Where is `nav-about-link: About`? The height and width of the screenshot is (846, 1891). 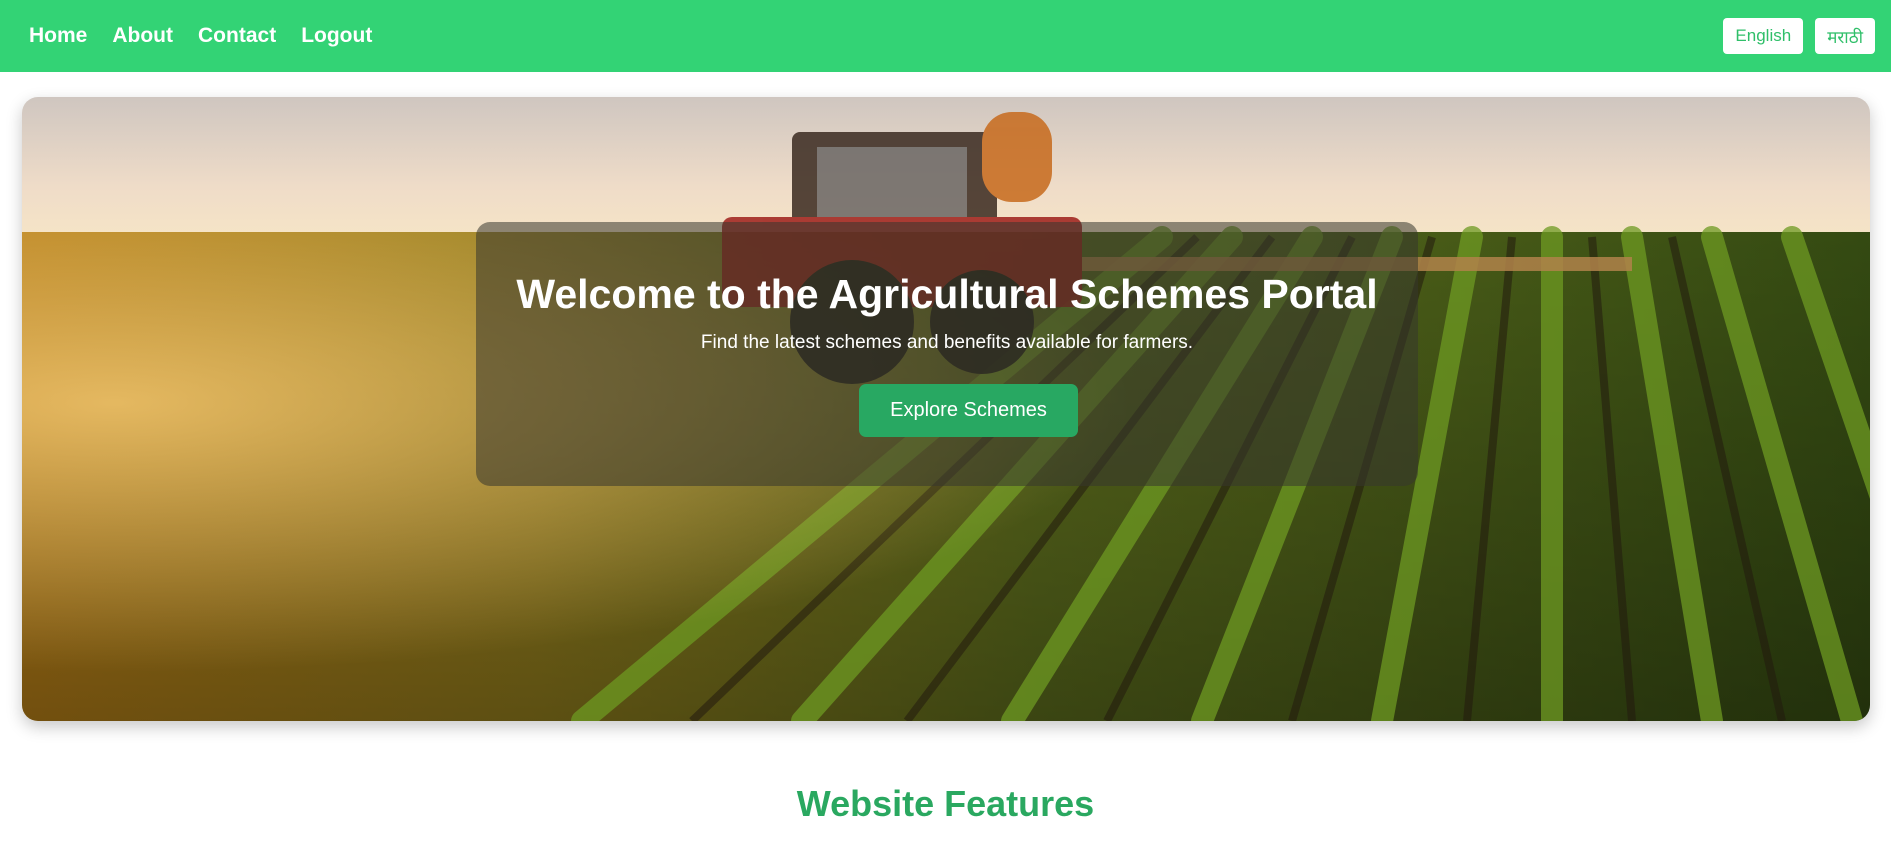
nav-about-link: About is located at coordinates (142, 36).